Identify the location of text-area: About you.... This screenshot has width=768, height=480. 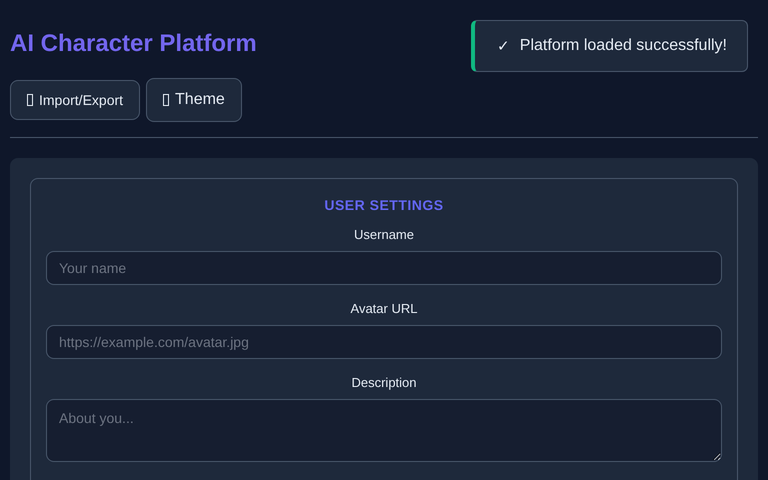
(384, 430).